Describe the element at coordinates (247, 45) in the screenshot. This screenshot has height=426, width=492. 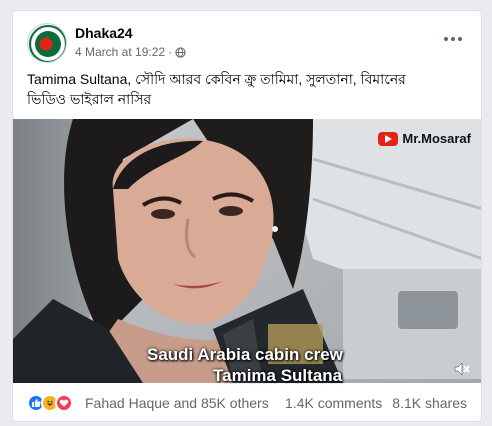
I see `post-header: Dhaka24 4 March at 19:22 ·` at that location.